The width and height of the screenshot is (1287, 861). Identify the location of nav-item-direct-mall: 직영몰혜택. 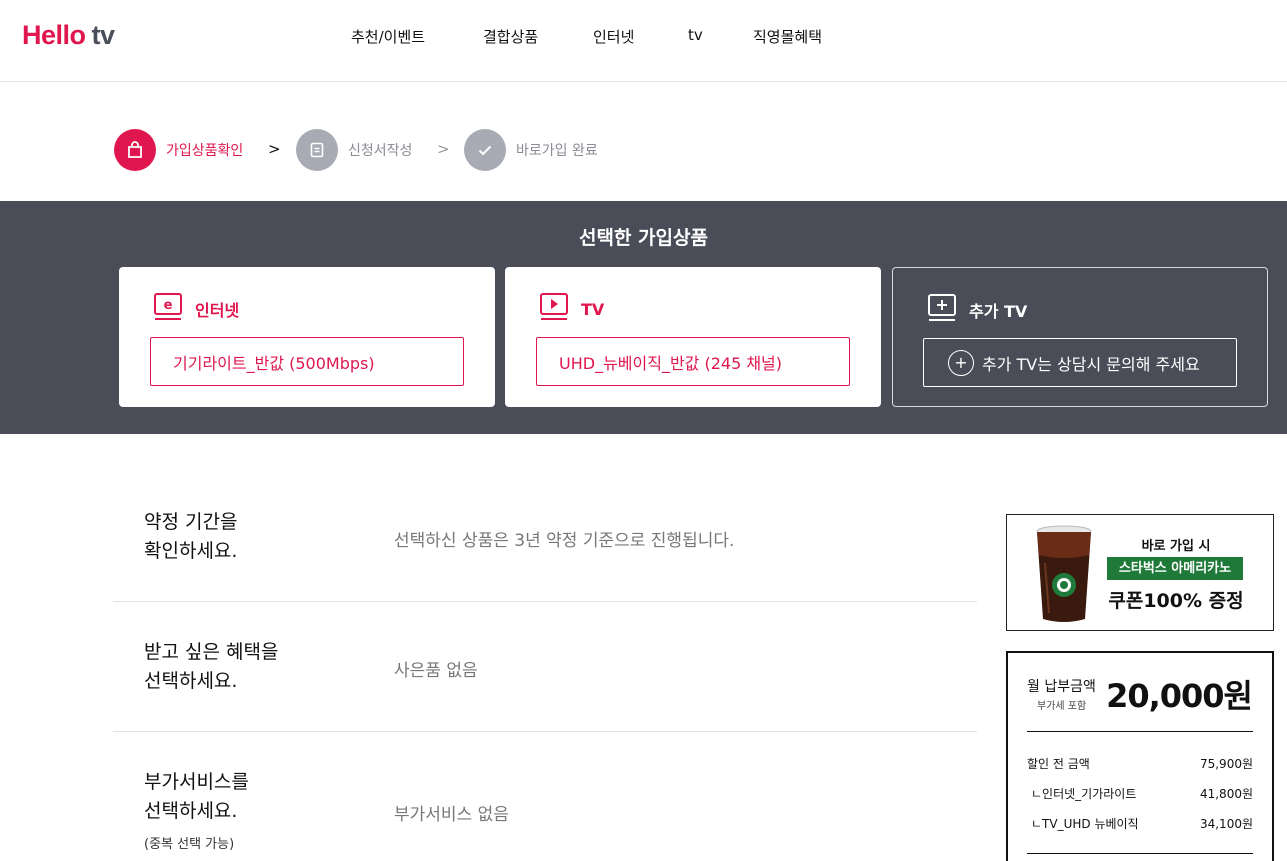
(787, 36).